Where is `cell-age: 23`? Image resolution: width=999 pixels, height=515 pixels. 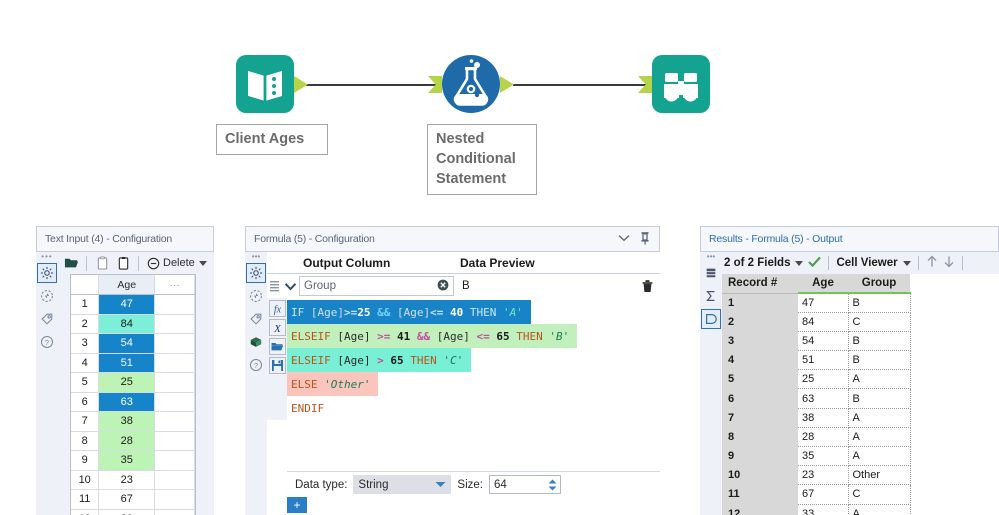 cell-age: 23 is located at coordinates (823, 475).